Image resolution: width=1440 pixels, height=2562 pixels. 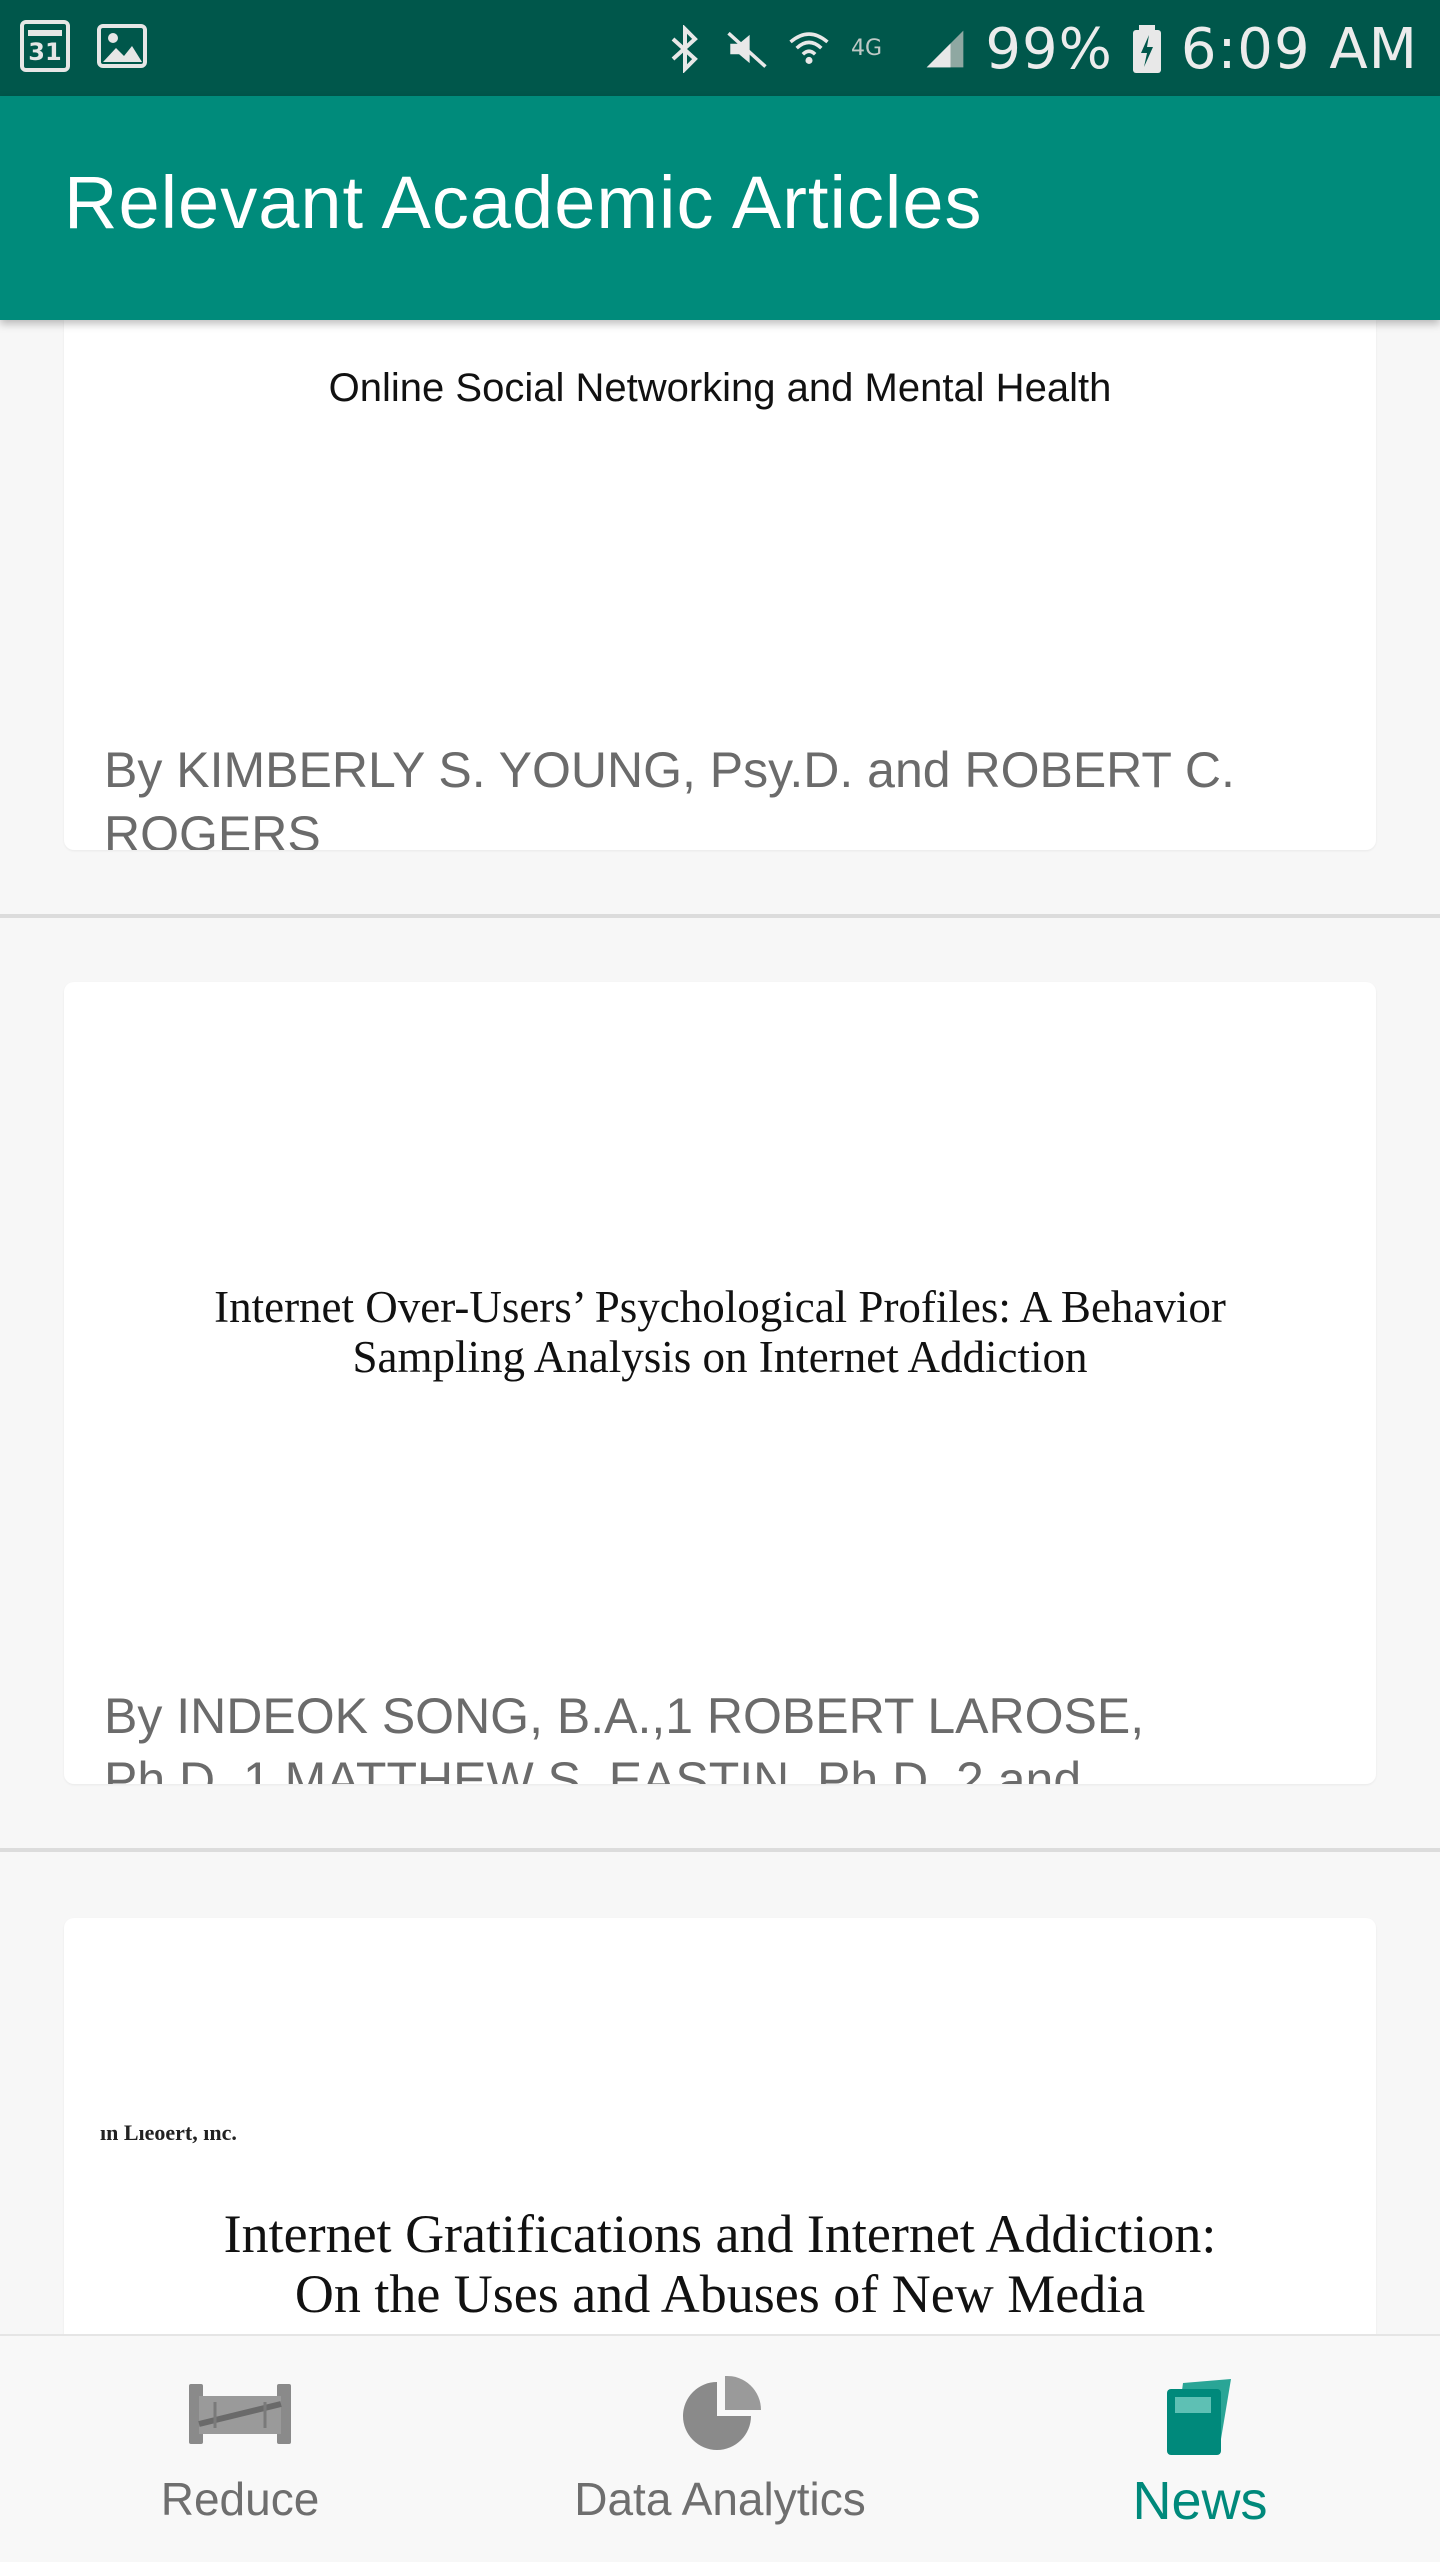 I want to click on battery-charging-icon, so click(x=1146, y=49).